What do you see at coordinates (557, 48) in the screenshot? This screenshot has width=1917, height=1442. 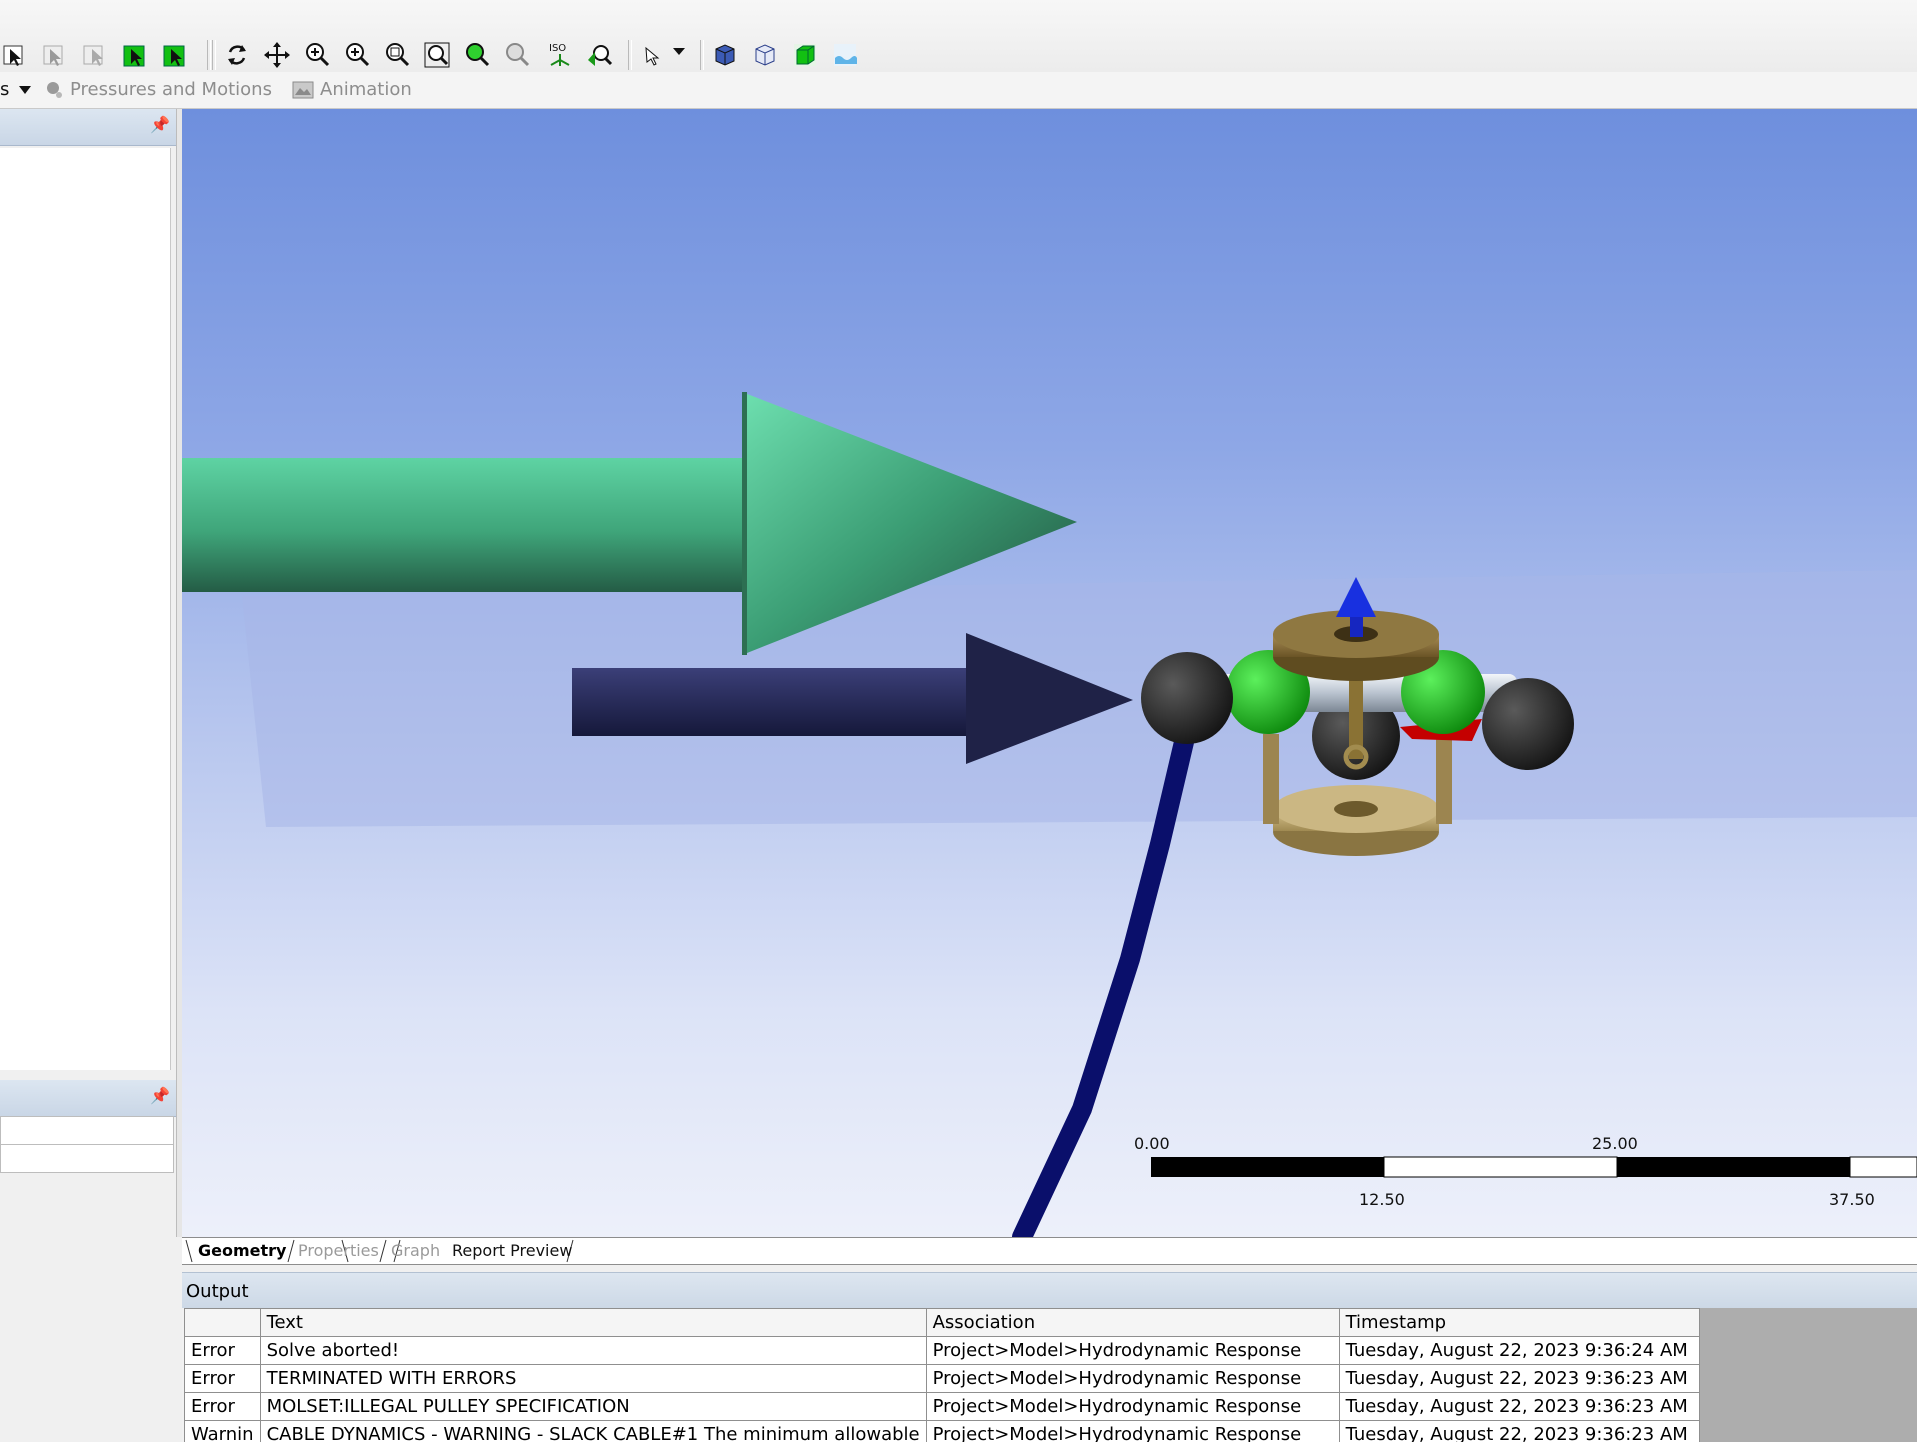 I see `svg-text: ISO` at bounding box center [557, 48].